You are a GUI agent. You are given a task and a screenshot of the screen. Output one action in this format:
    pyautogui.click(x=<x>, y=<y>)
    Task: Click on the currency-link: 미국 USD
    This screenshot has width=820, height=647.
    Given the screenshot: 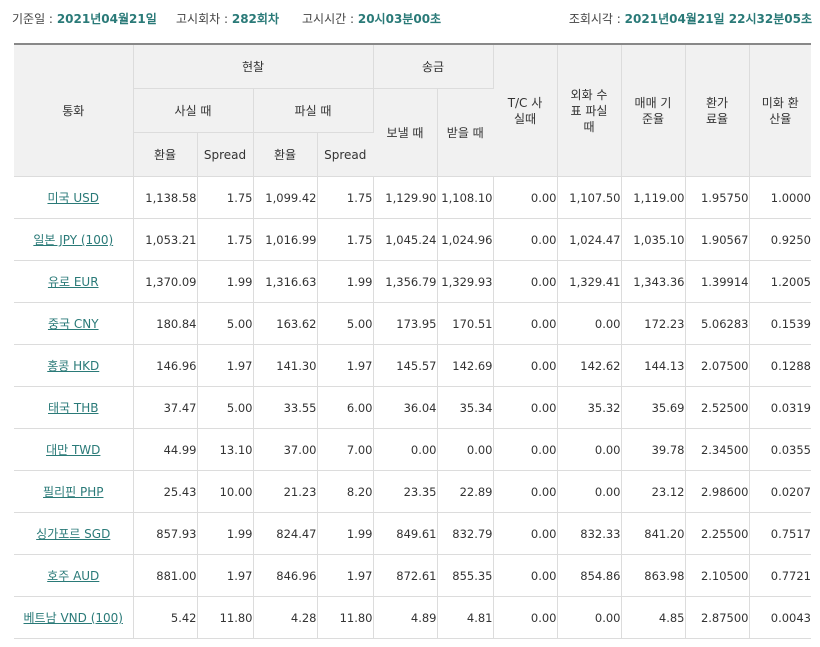 What is the action you would take?
    pyautogui.click(x=73, y=198)
    